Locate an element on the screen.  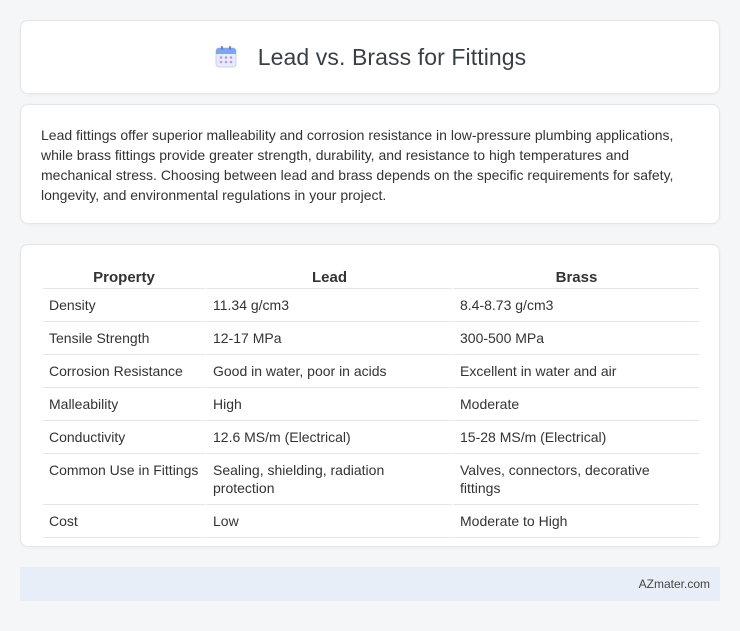
cell-property: Corrosion Resistance is located at coordinates (124, 371).